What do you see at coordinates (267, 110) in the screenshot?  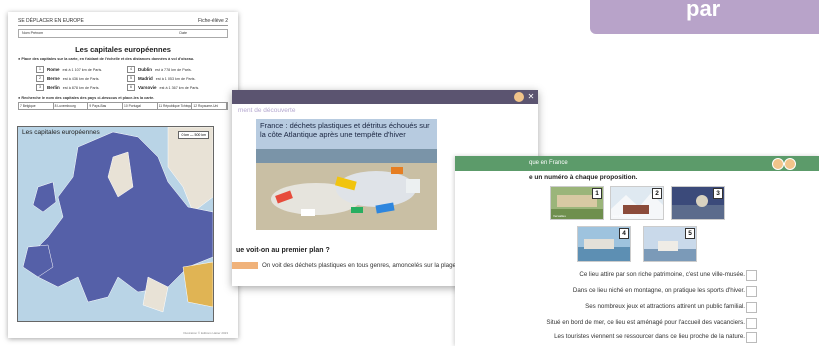 I see `dialog-subtitle: ment de découverte` at bounding box center [267, 110].